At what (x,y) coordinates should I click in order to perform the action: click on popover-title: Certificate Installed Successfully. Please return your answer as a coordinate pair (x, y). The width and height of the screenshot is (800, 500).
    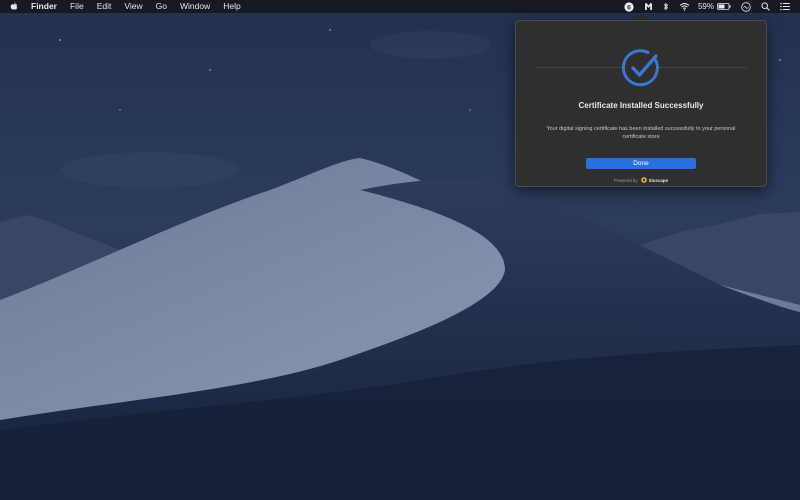
    Looking at the image, I should click on (641, 105).